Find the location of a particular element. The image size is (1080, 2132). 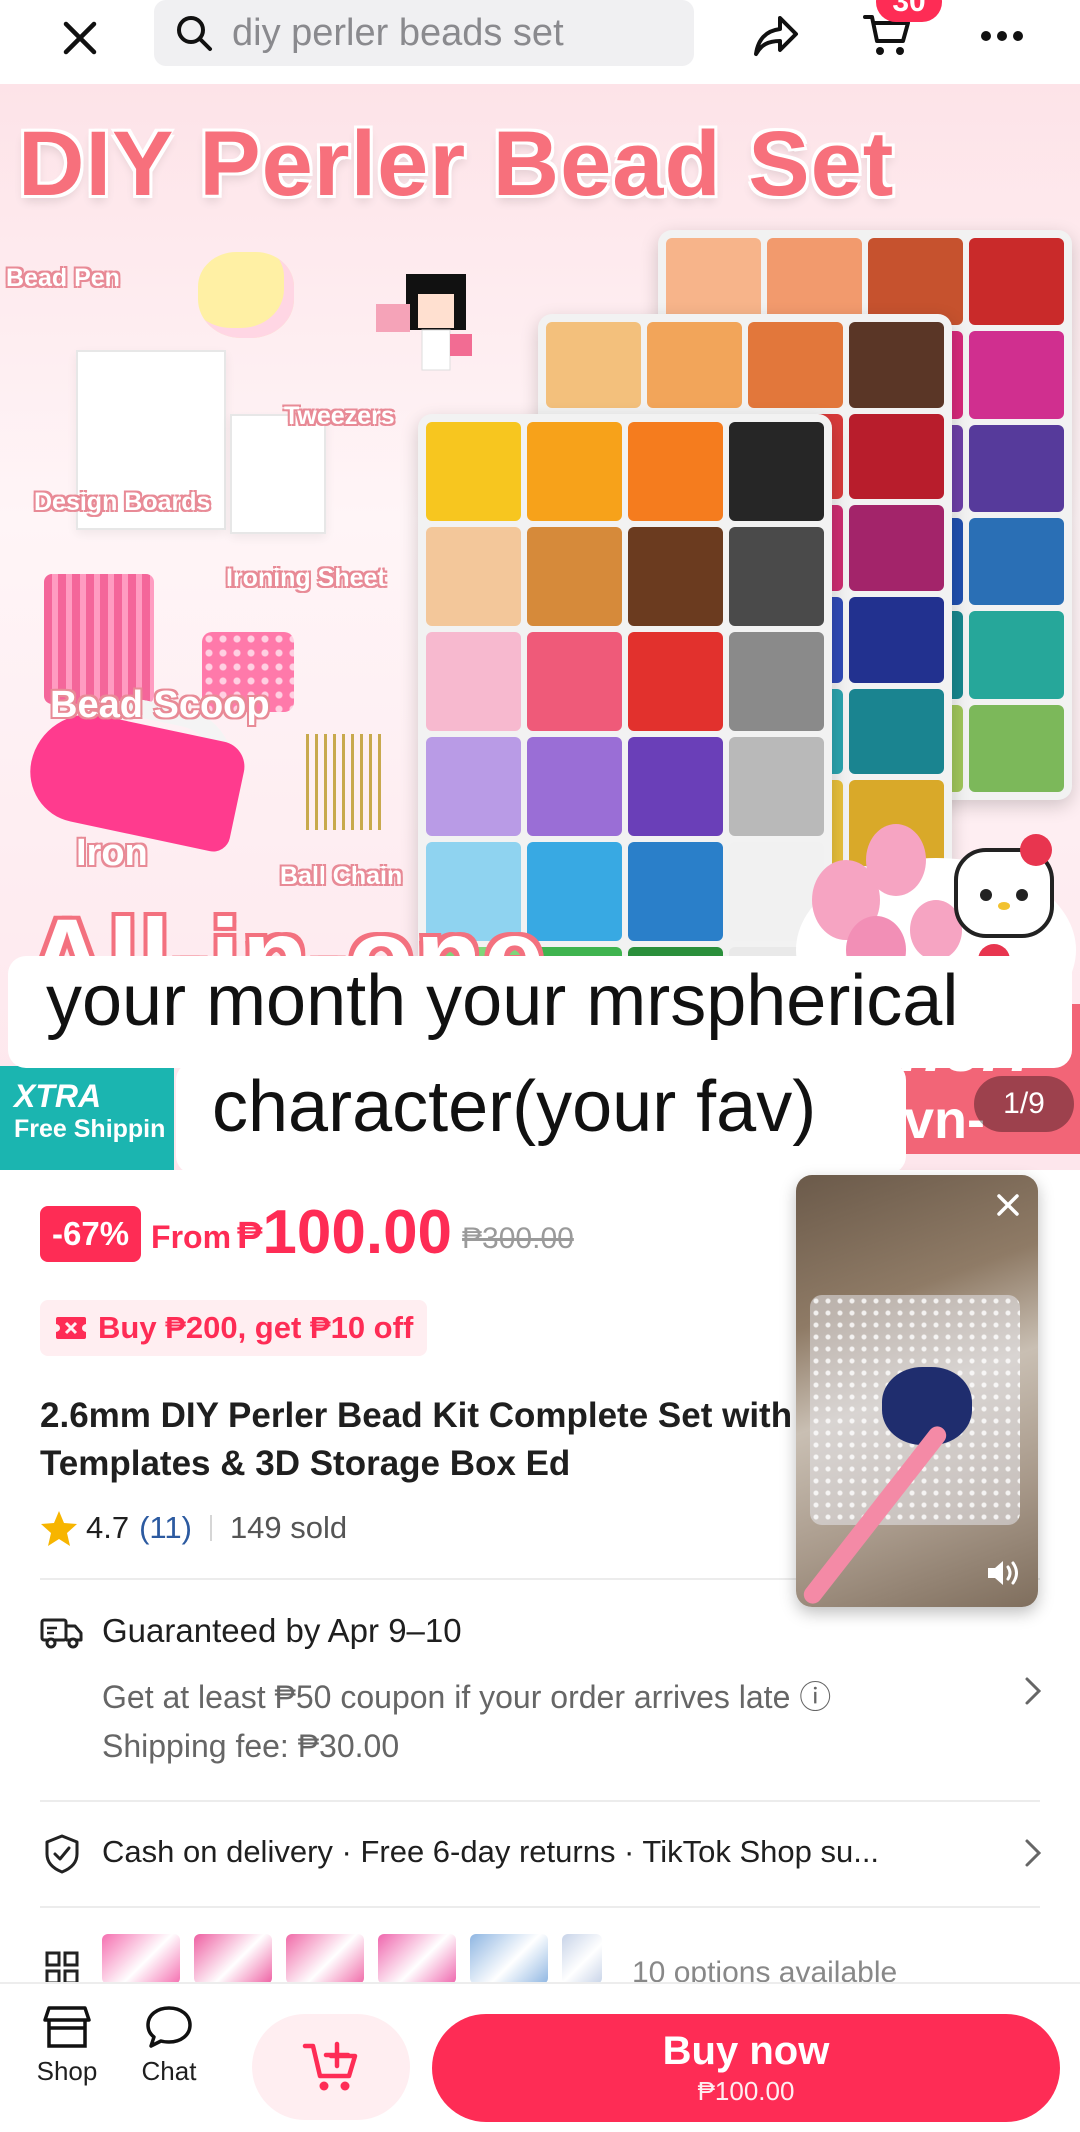

share-button is located at coordinates (776, 36).